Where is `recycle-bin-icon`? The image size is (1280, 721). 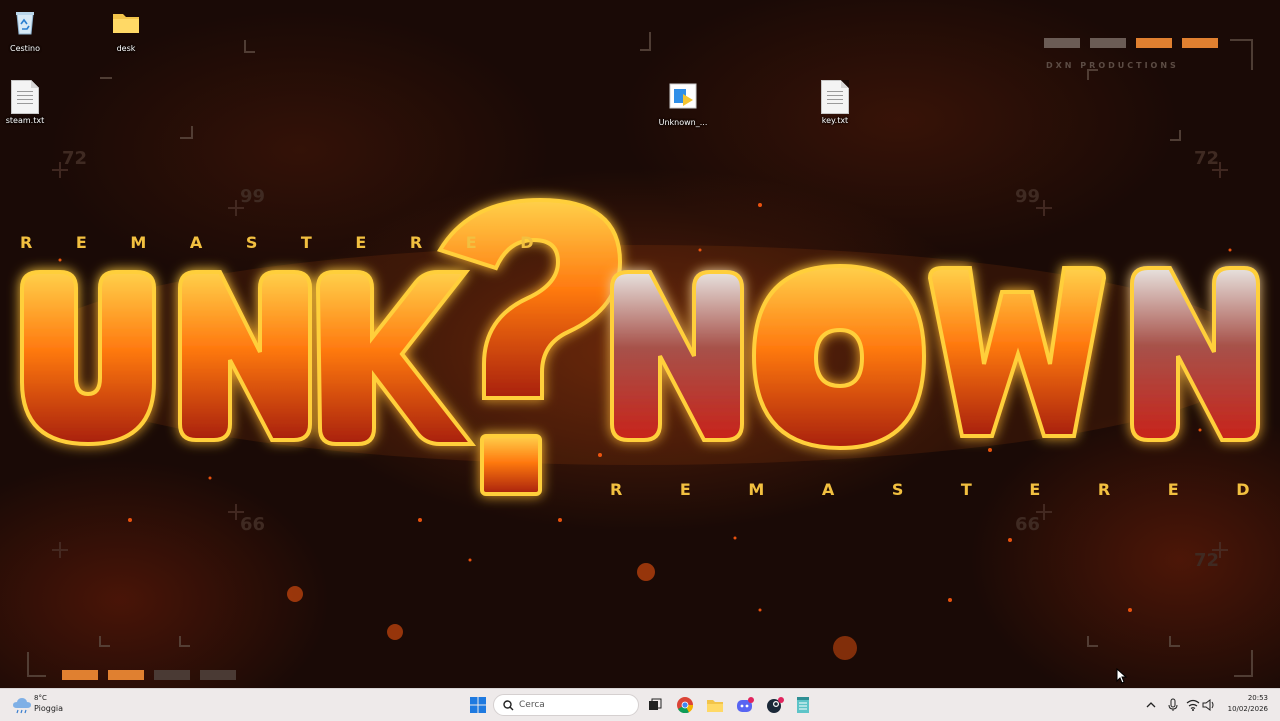 recycle-bin-icon is located at coordinates (25, 23).